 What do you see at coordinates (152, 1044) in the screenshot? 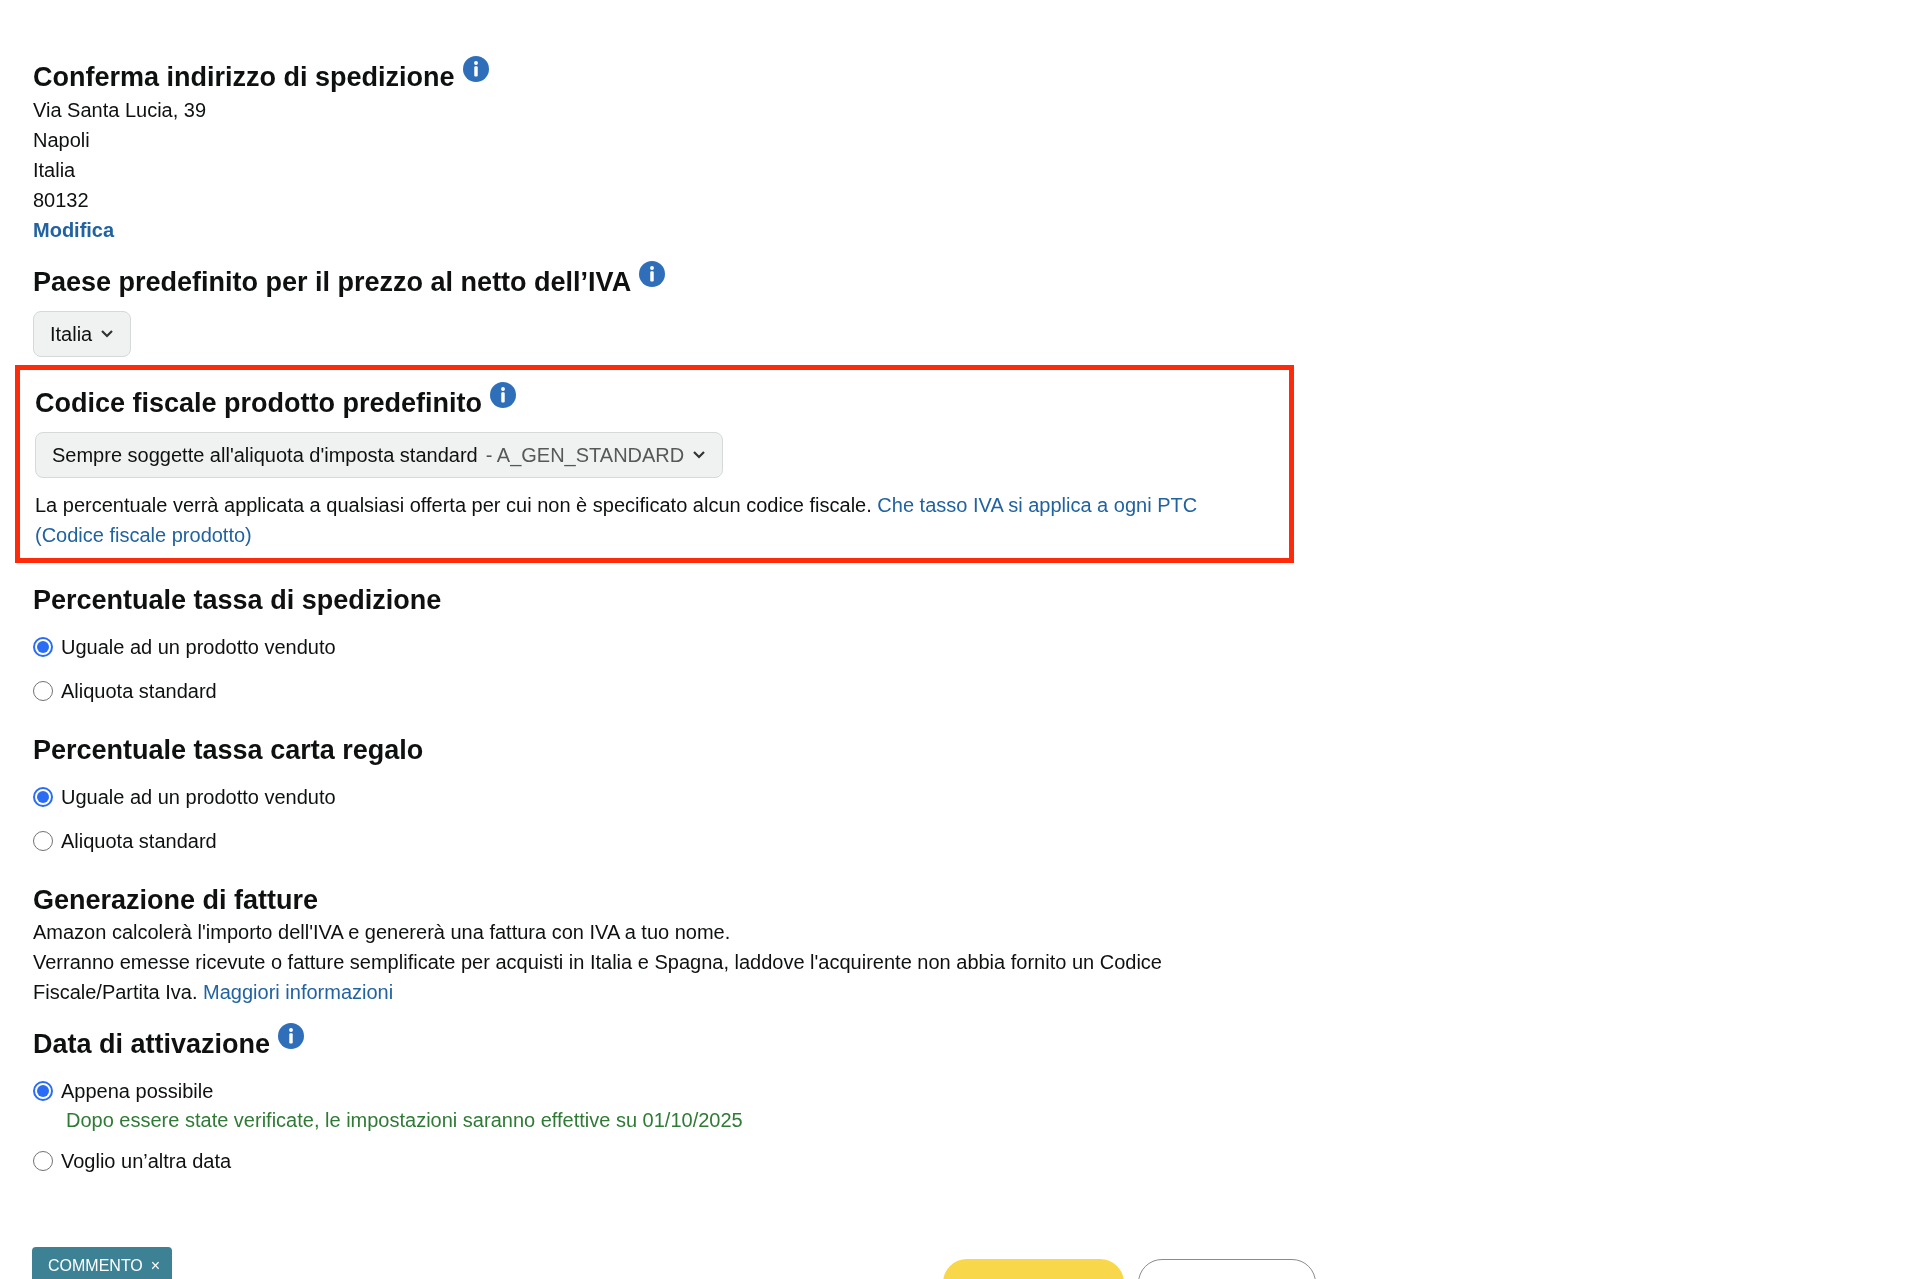
I see `section-heading: Data di attivazione` at bounding box center [152, 1044].